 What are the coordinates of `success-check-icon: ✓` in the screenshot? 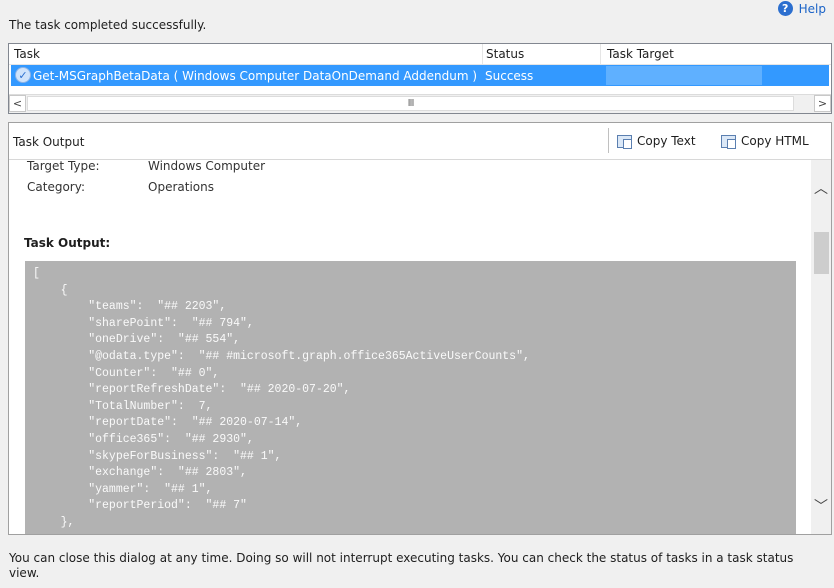 It's located at (23, 75).